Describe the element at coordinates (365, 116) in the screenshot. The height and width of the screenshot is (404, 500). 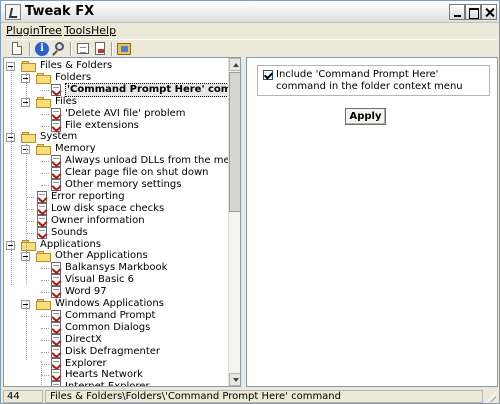
I see `apply-button: Apply` at that location.